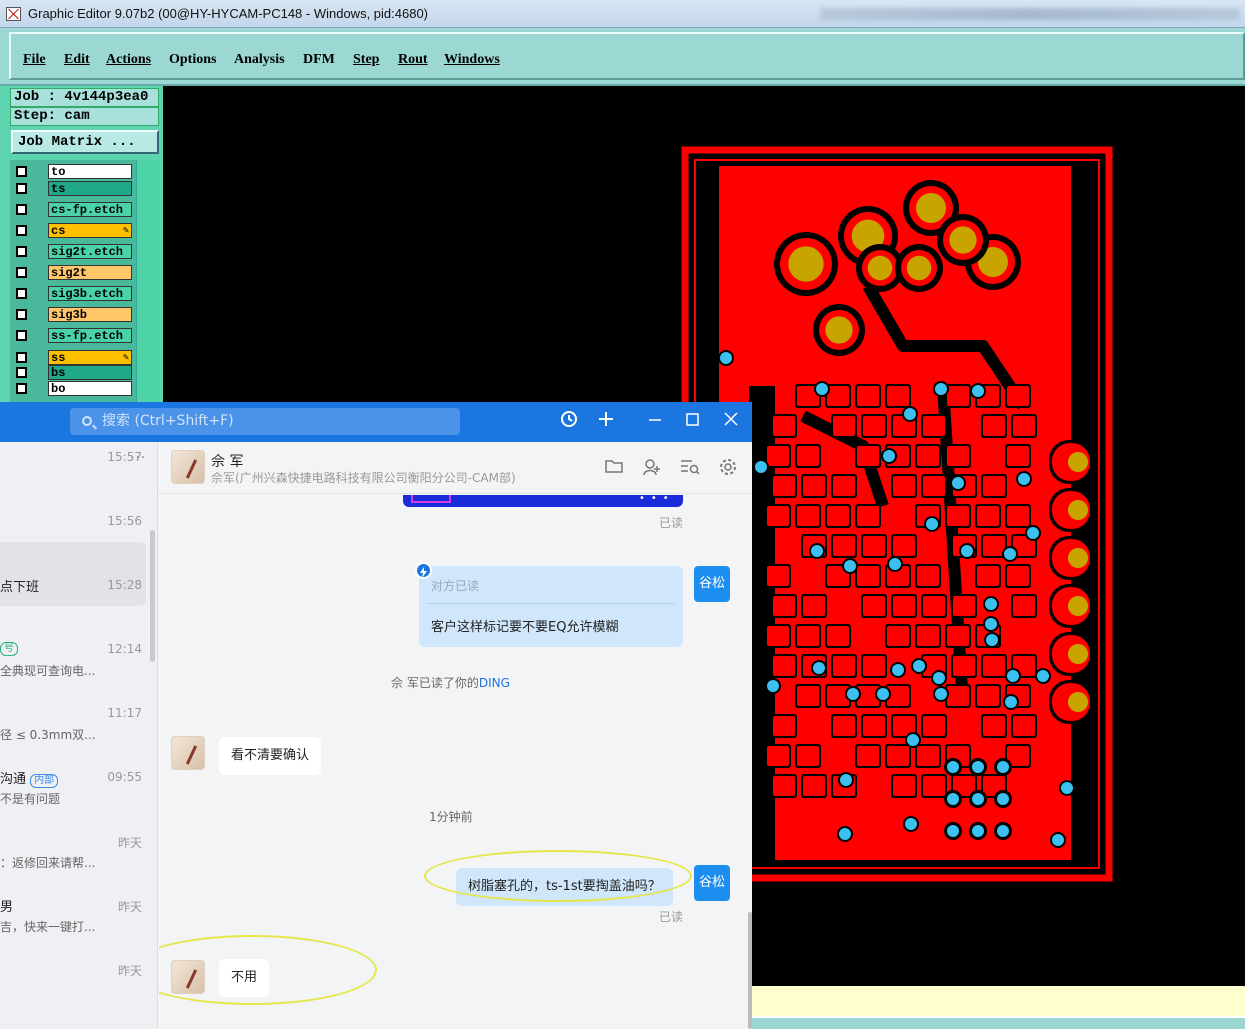 The height and width of the screenshot is (1029, 1245). Describe the element at coordinates (74, 608) in the screenshot. I see `conversation-item: 15:28 点下班` at that location.